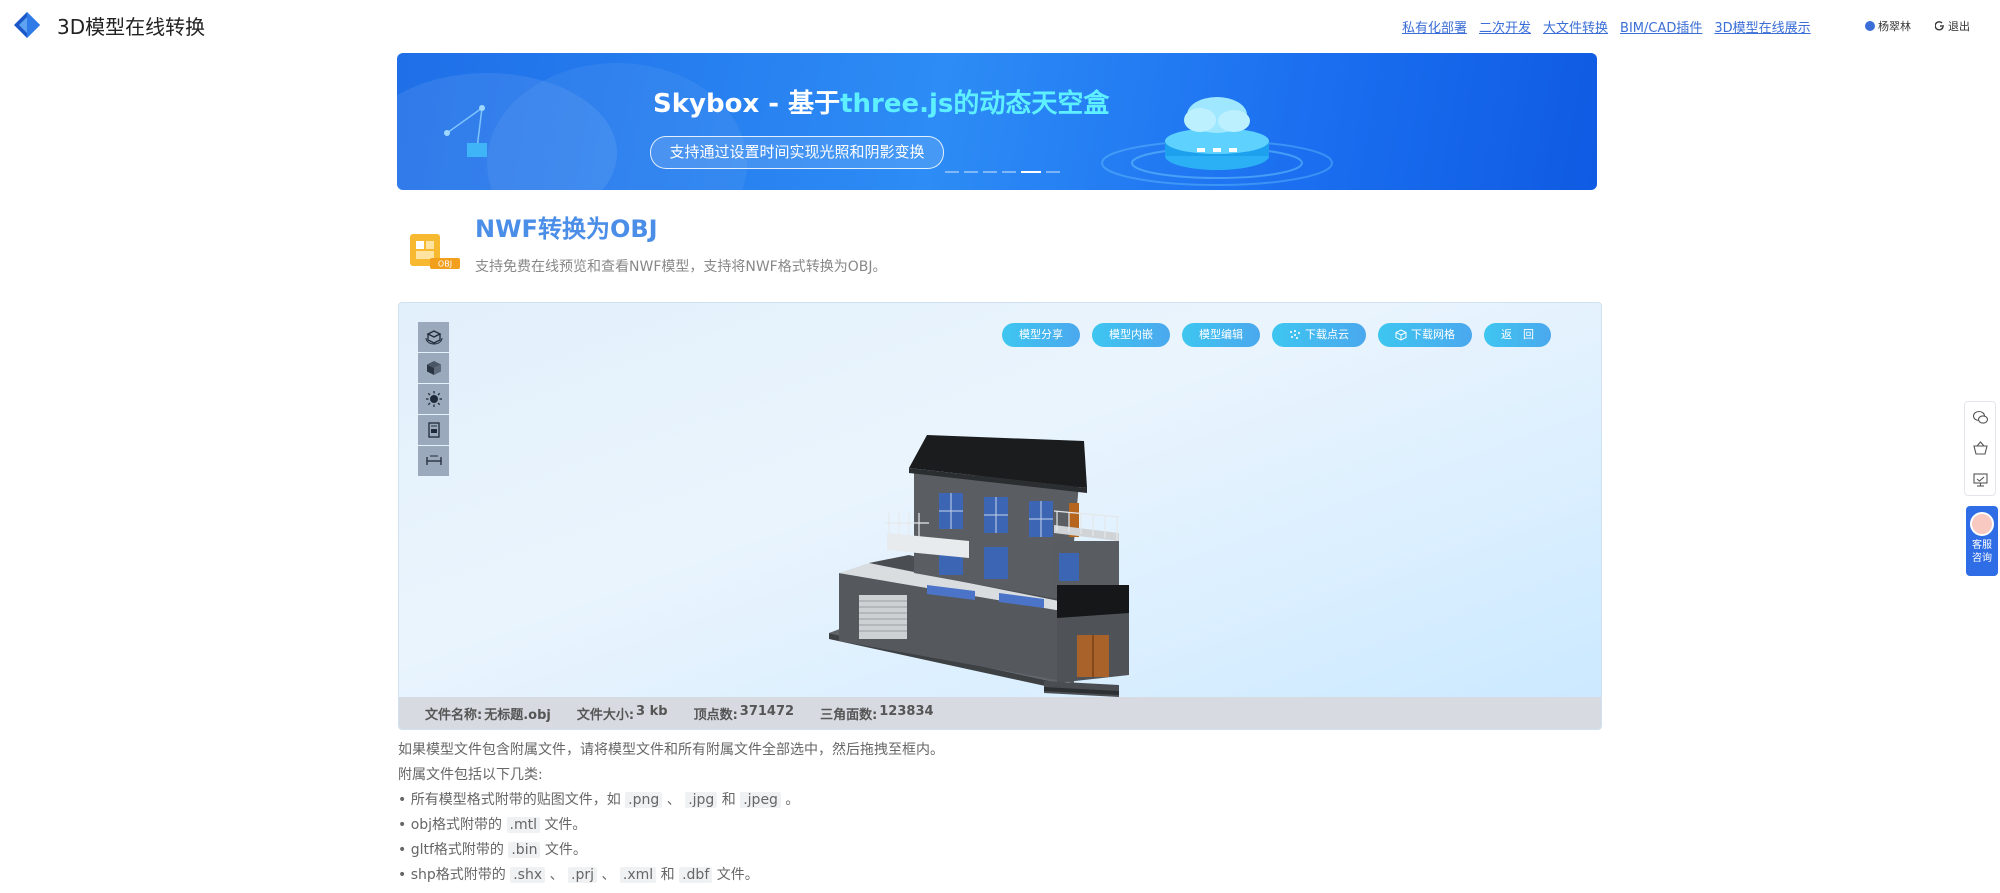 The width and height of the screenshot is (2000, 893). What do you see at coordinates (1031, 172) in the screenshot?
I see `banner-dot-active` at bounding box center [1031, 172].